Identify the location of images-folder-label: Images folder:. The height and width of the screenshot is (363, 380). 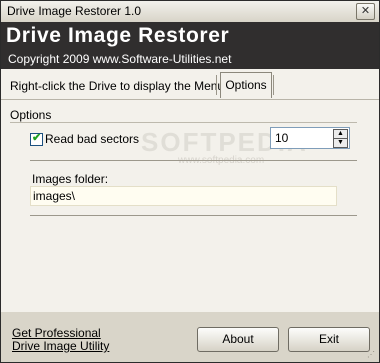
(70, 179).